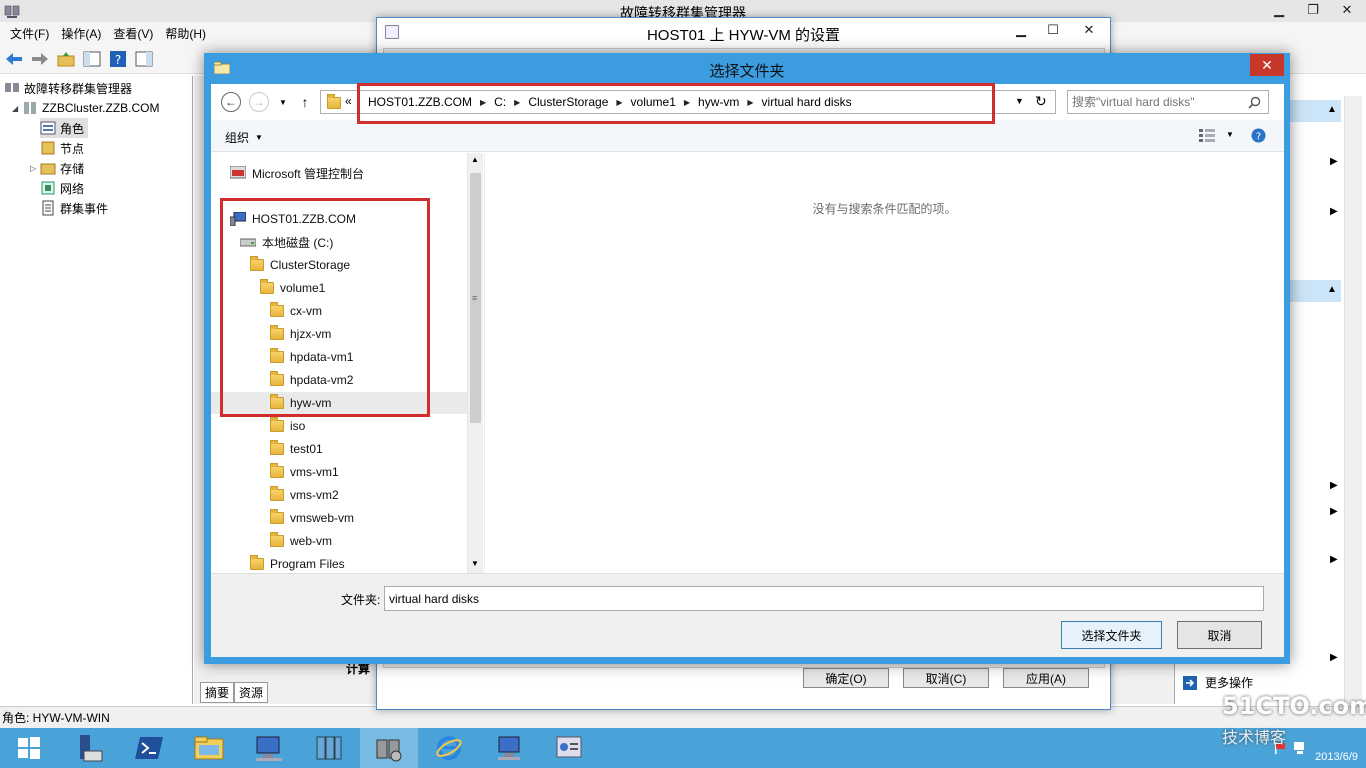 The image size is (1366, 768). Describe the element at coordinates (509, 748) in the screenshot. I see `hyperv-manager-taskbar-item` at that location.